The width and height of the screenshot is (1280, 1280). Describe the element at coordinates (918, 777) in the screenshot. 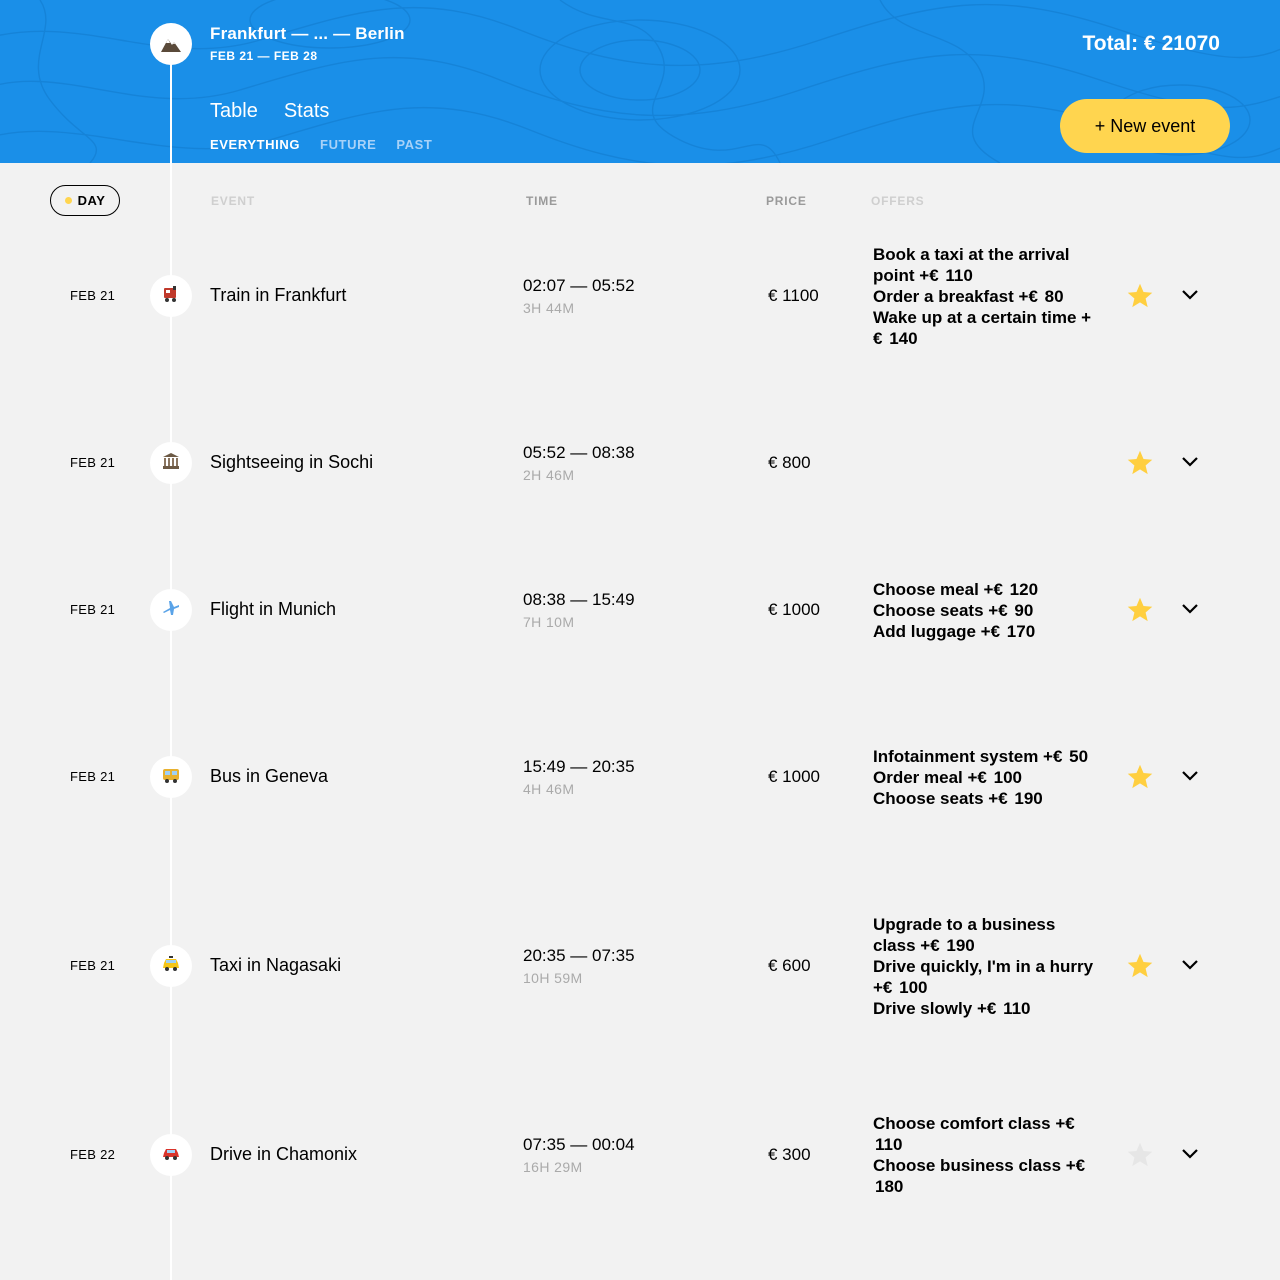

I see `offer-title: Order meal` at that location.